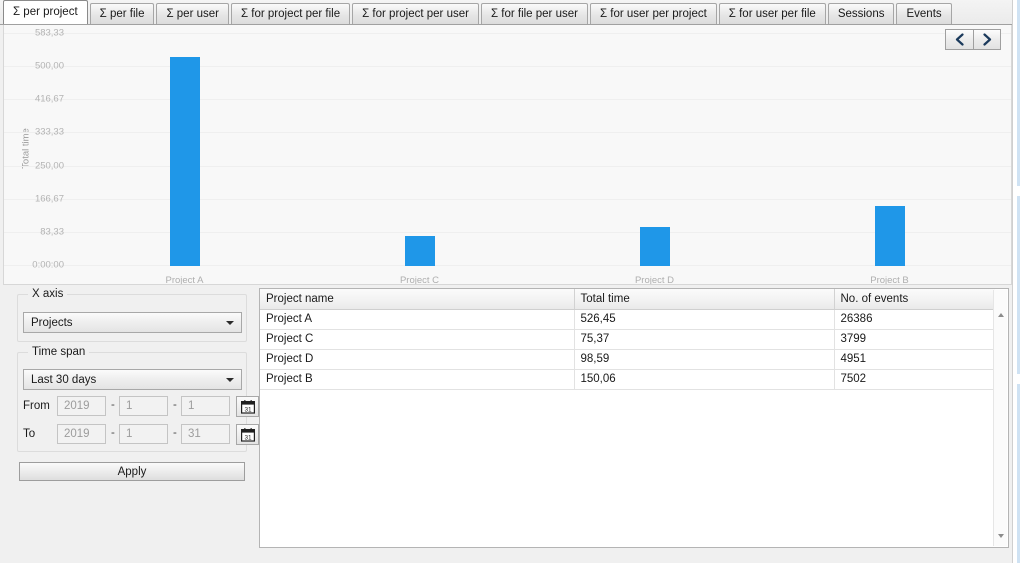 The height and width of the screenshot is (563, 1024). Describe the element at coordinates (704, 299) in the screenshot. I see `column-header-total-time: Total time` at that location.